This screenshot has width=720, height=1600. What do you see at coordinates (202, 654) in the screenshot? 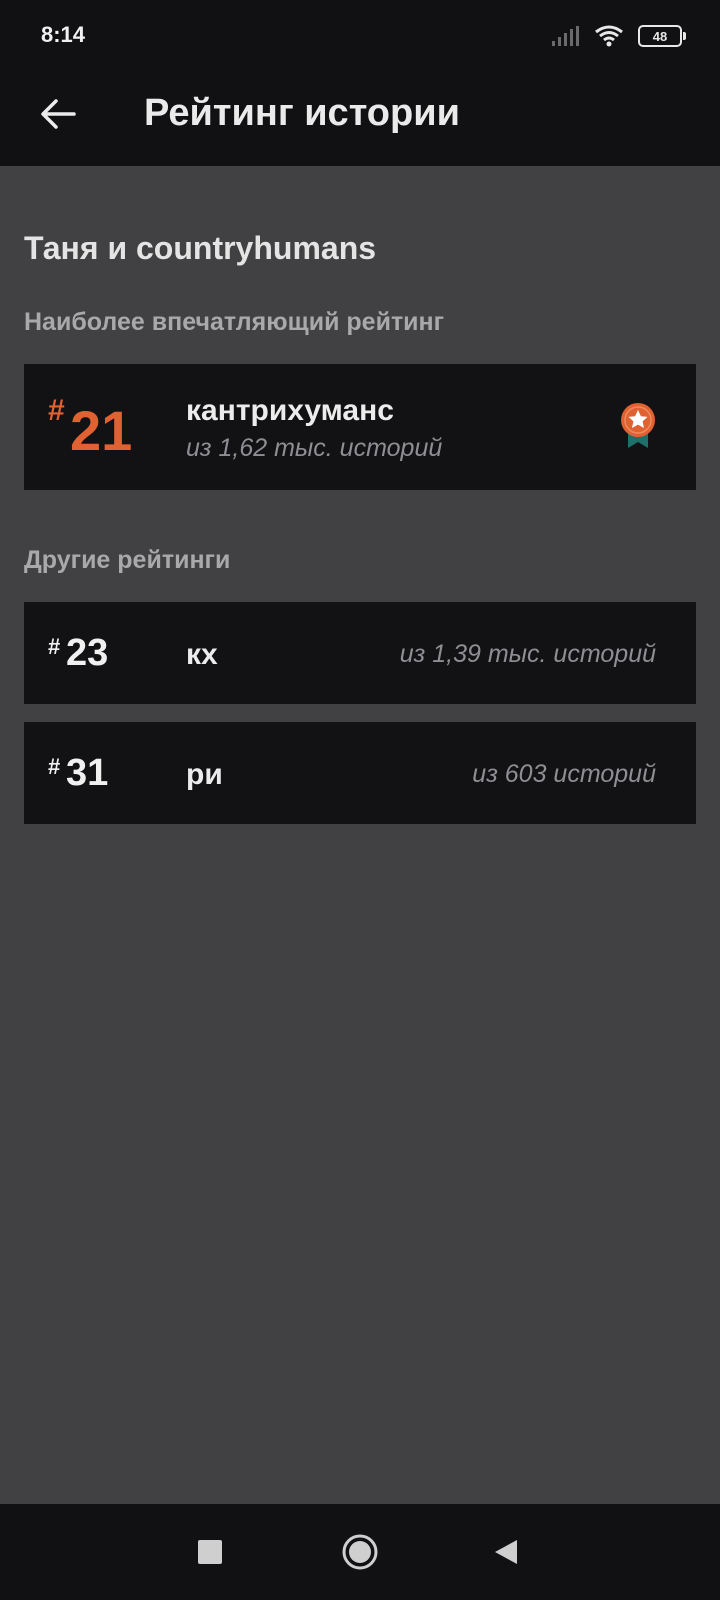
I see `tag-name: кх` at bounding box center [202, 654].